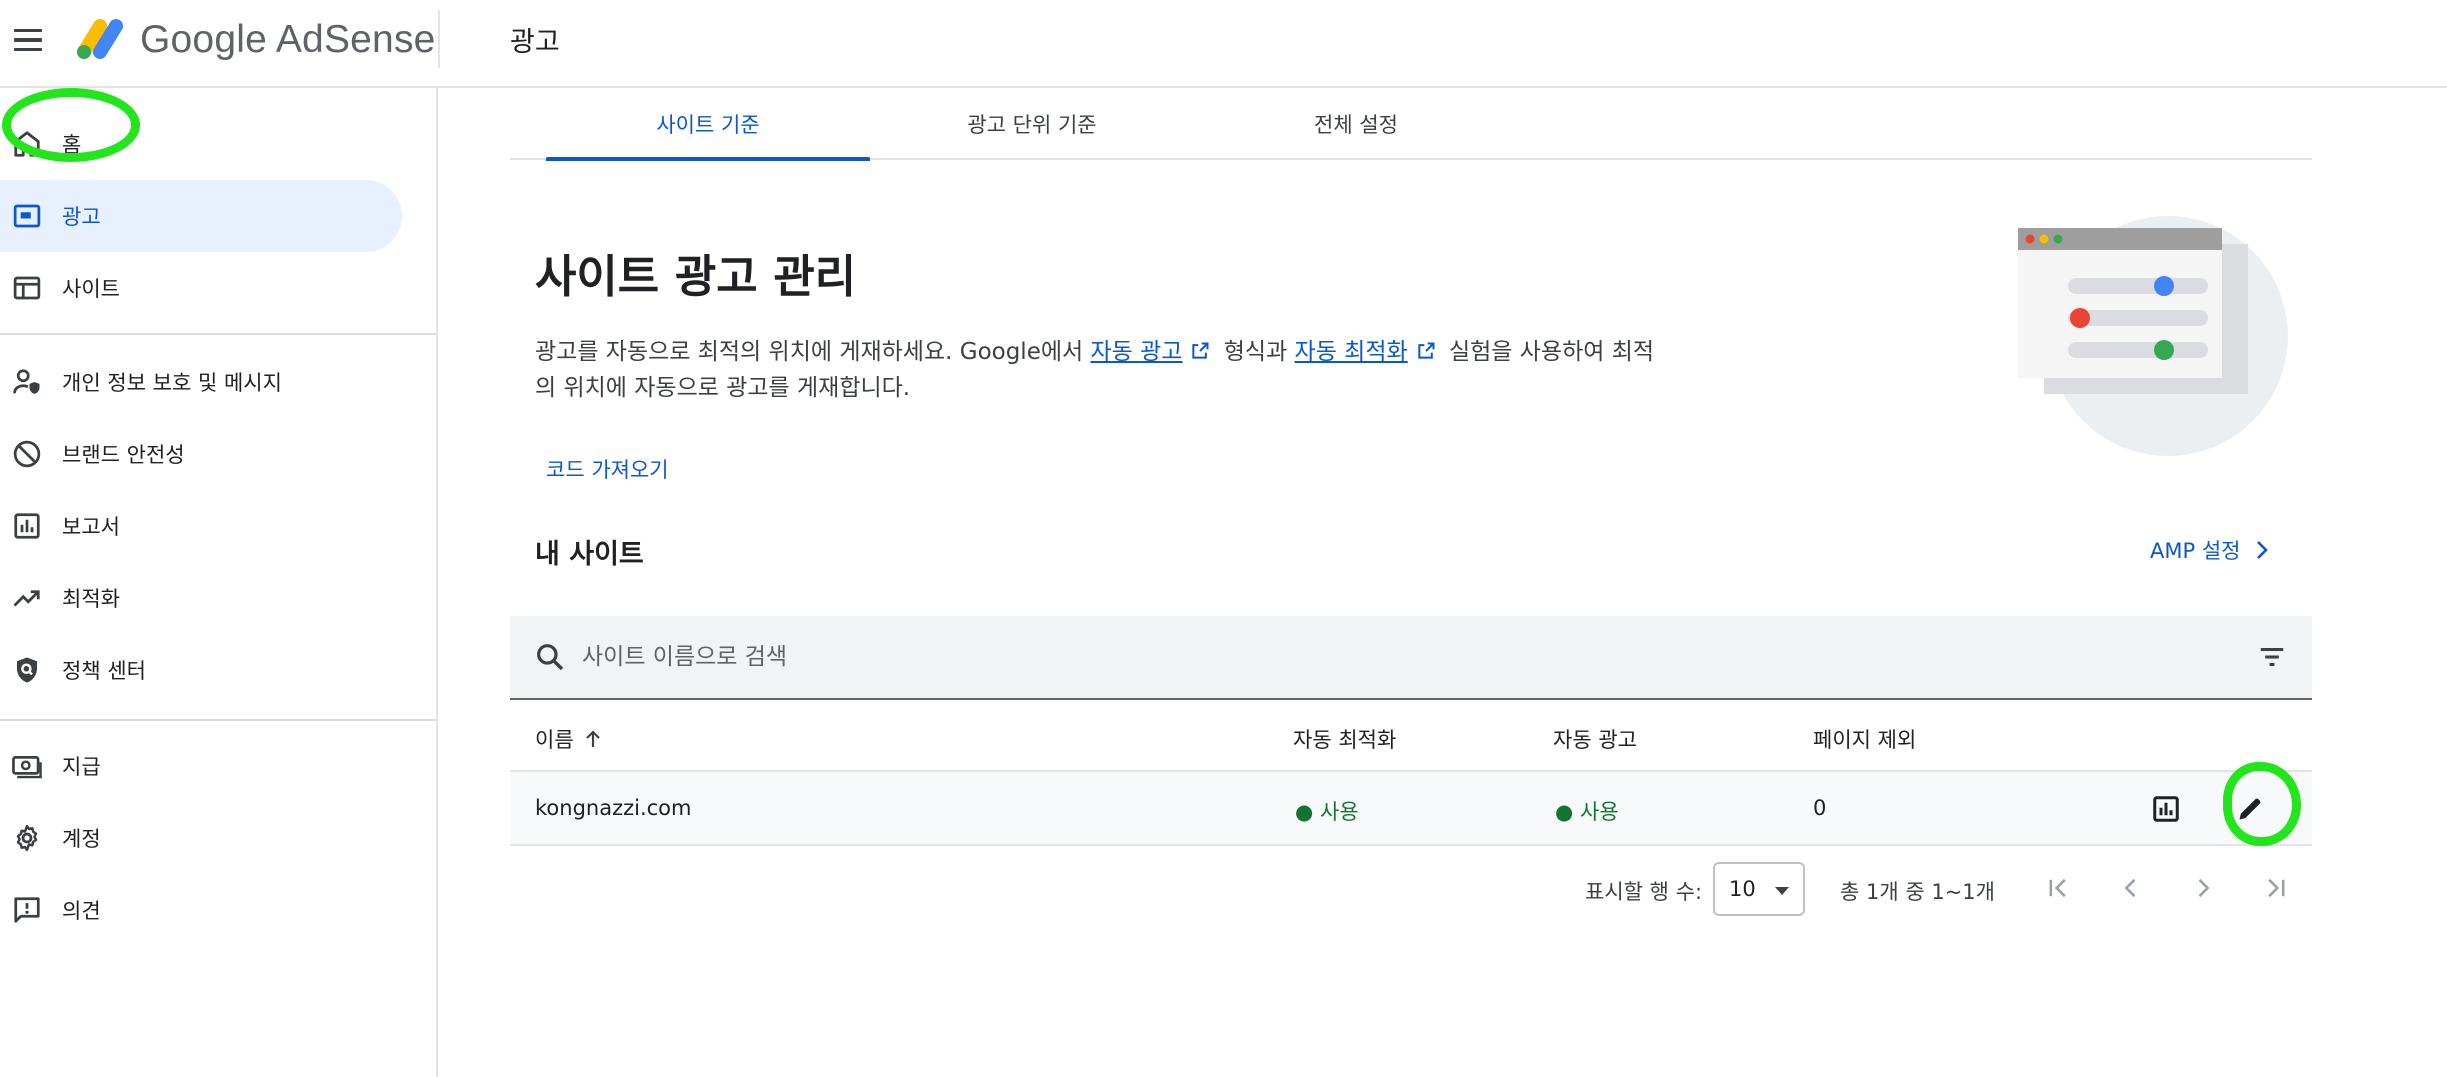 Image resolution: width=2447 pixels, height=1077 pixels. Describe the element at coordinates (1599, 812) in the screenshot. I see `auto-ads-status-label: 사용` at that location.